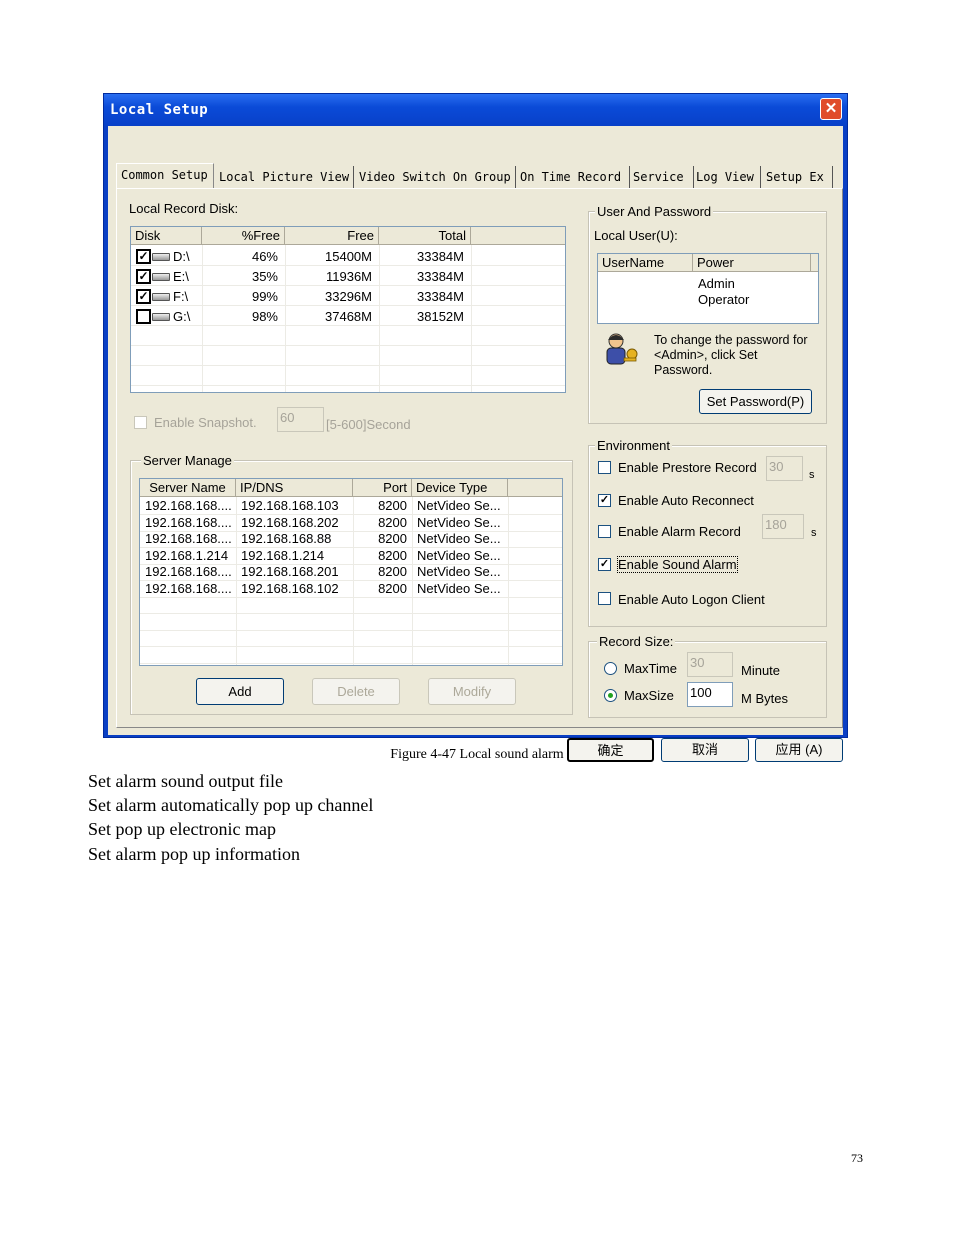 This screenshot has width=954, height=1235. Describe the element at coordinates (728, 177) in the screenshot. I see `tab-log-view: Log View` at that location.